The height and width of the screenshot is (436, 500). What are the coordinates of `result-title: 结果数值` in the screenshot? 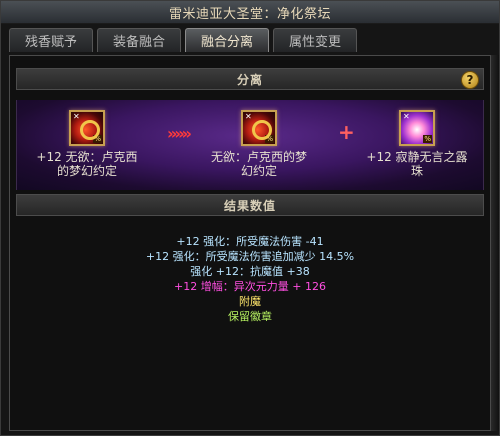 It's located at (249, 205).